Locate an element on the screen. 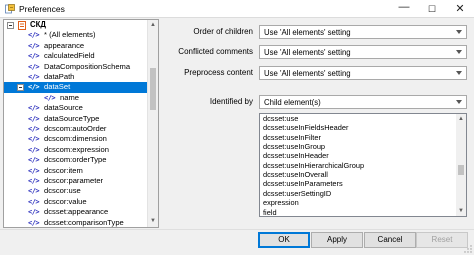 The width and height of the screenshot is (474, 255). child-elements-scrollbar: ▲ ▼ is located at coordinates (461, 165).